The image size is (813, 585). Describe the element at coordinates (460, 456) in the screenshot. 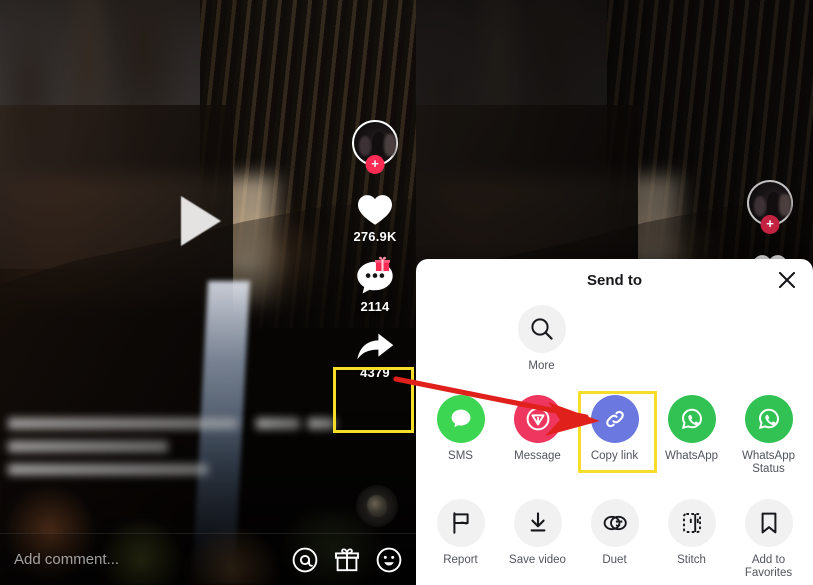

I see `sms-label: SMS` at that location.